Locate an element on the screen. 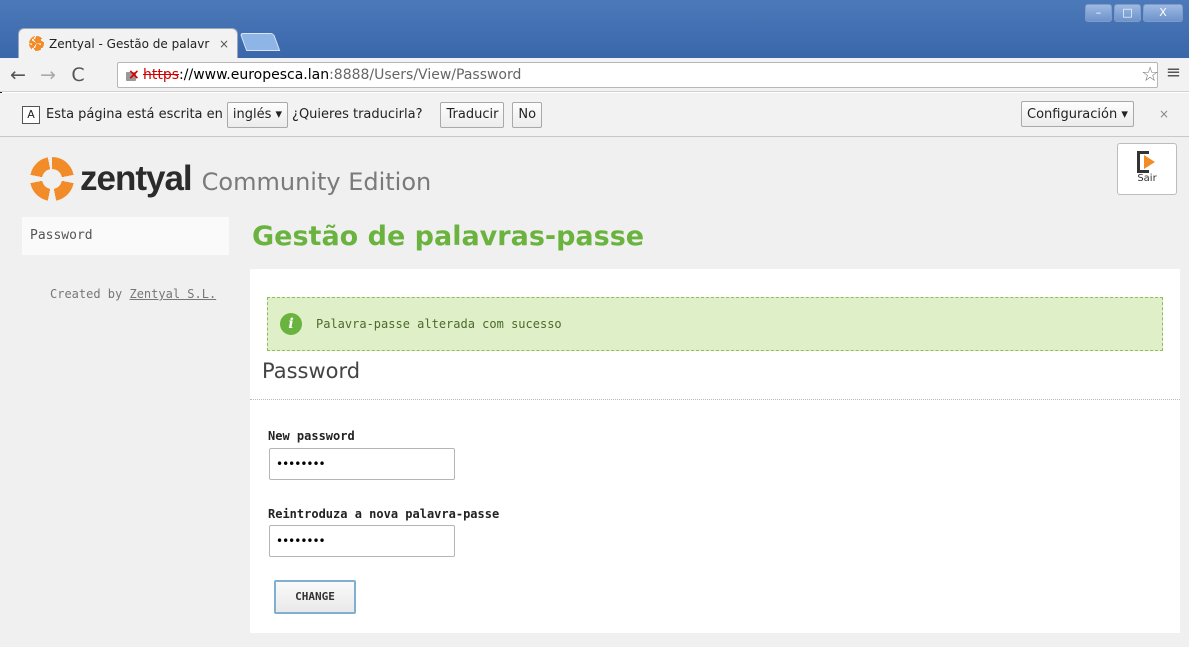  new-tab-button is located at coordinates (260, 42).